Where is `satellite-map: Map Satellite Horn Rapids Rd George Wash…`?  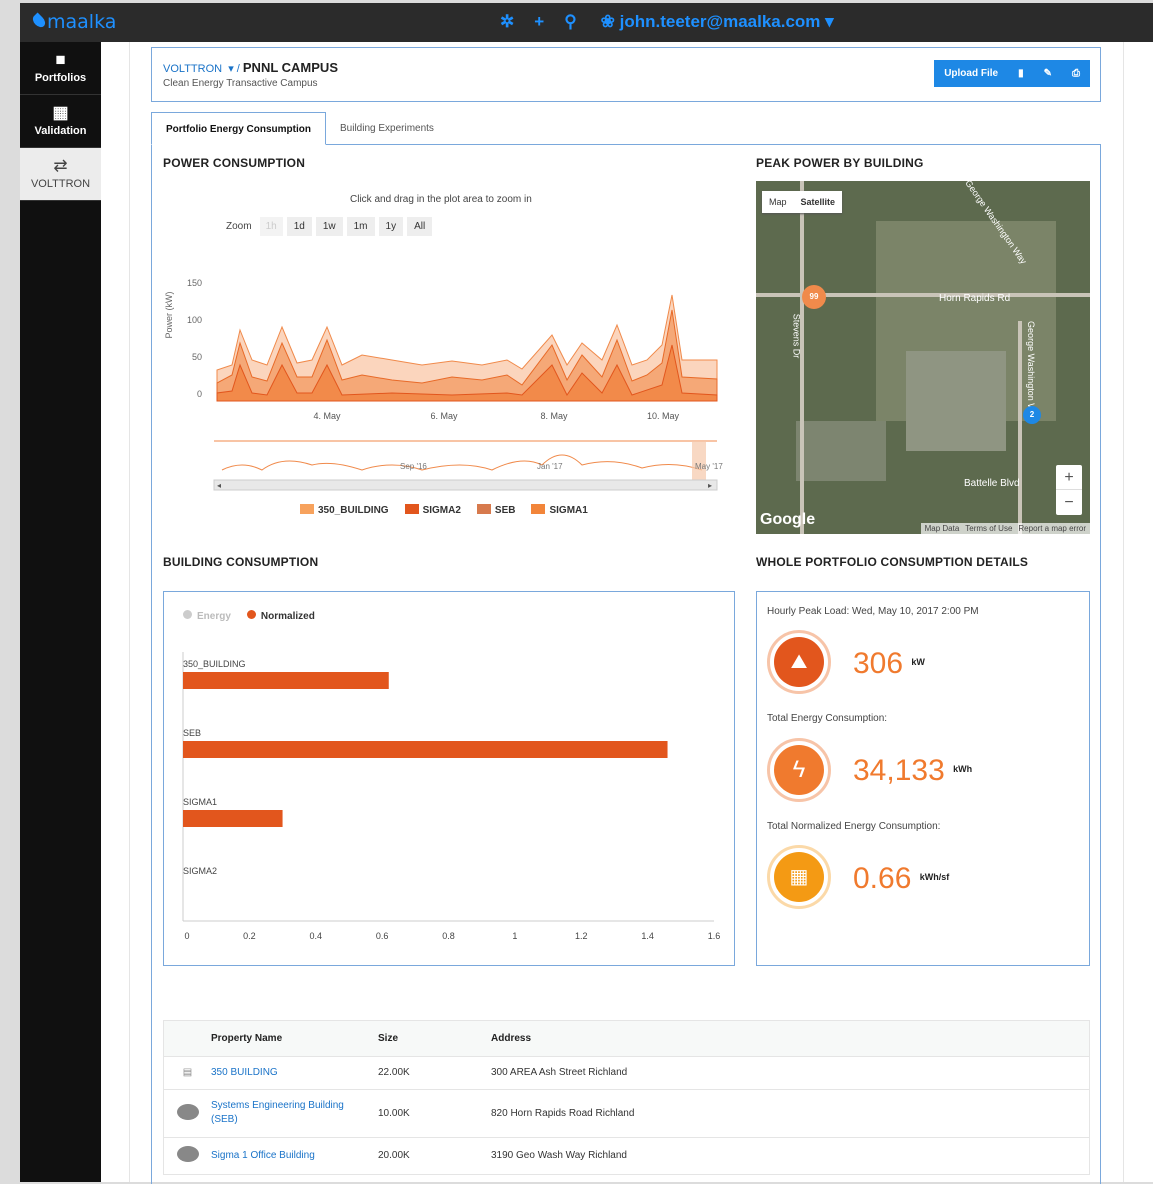 satellite-map: Map Satellite Horn Rapids Rd George Wash… is located at coordinates (923, 357).